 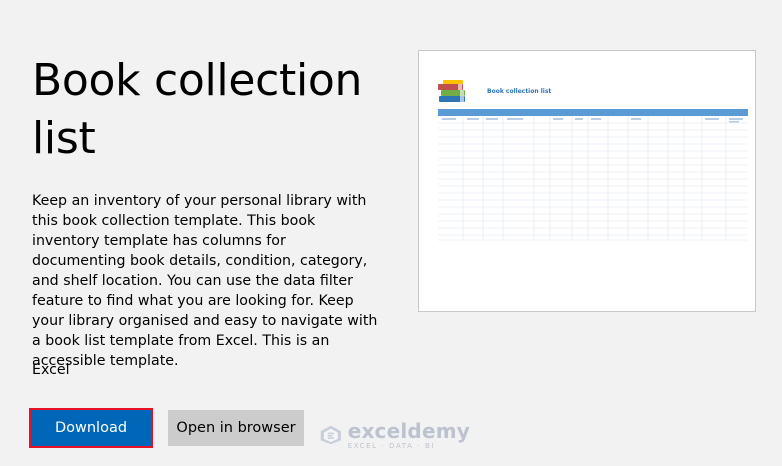 What do you see at coordinates (236, 428) in the screenshot?
I see `open-in-browser-button: Open in browser` at bounding box center [236, 428].